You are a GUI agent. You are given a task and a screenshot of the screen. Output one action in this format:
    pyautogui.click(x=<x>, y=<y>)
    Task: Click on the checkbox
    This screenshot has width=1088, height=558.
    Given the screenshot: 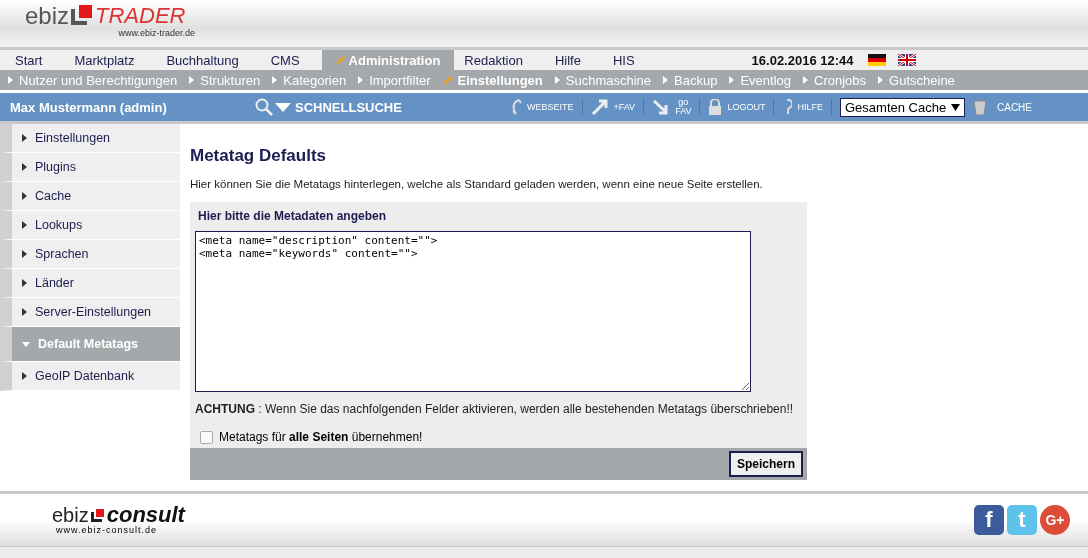 What is the action you would take?
    pyautogui.click(x=206, y=437)
    